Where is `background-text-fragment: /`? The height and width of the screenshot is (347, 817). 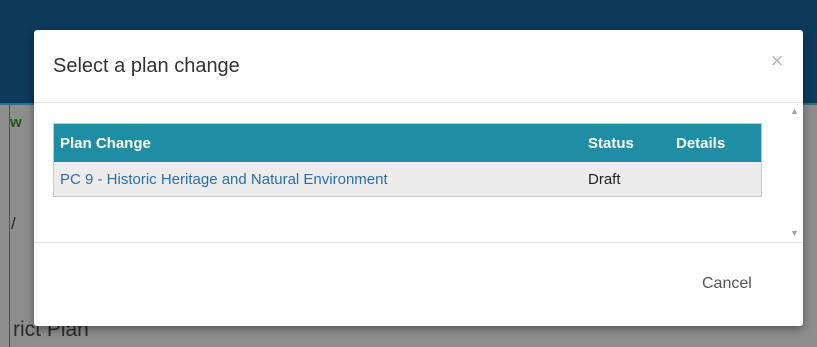
background-text-fragment: / is located at coordinates (13, 223).